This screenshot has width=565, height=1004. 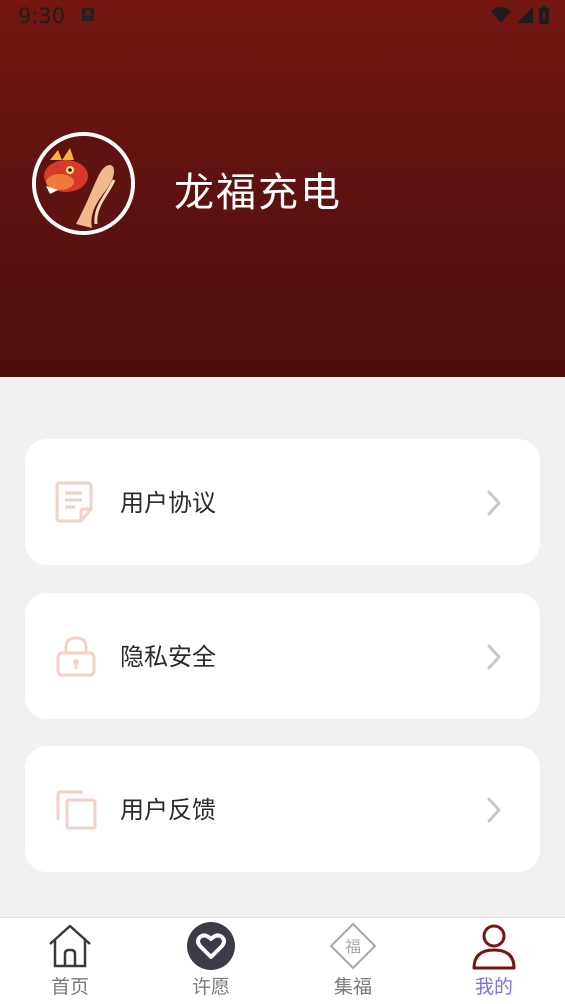 What do you see at coordinates (168, 503) in the screenshot?
I see `menu-item-label: 用户协议` at bounding box center [168, 503].